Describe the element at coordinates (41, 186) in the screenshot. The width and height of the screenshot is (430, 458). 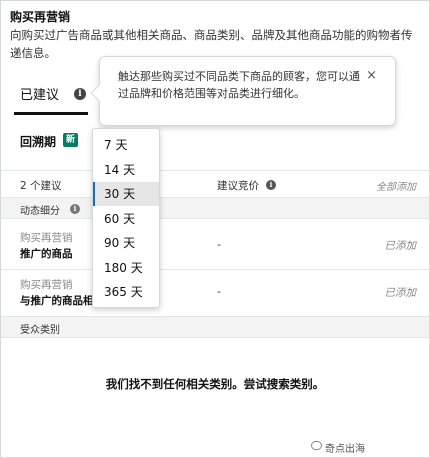
I see `suggestion-count: 2 个建议` at that location.